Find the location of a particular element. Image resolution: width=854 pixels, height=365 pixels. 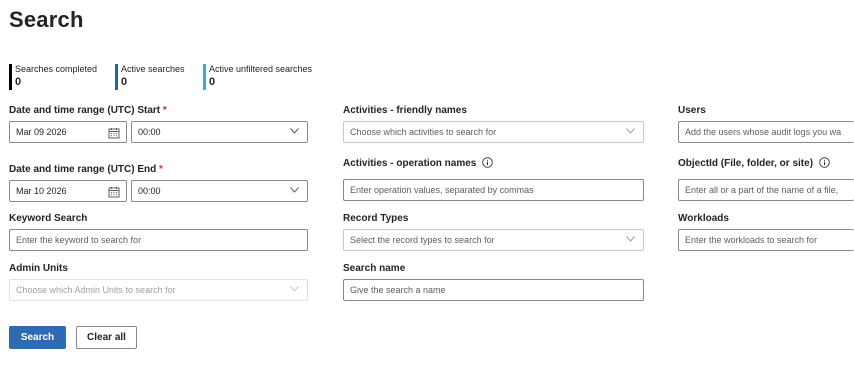

start-range-label-text: Date and time range (UTC) Start is located at coordinates (85, 110).